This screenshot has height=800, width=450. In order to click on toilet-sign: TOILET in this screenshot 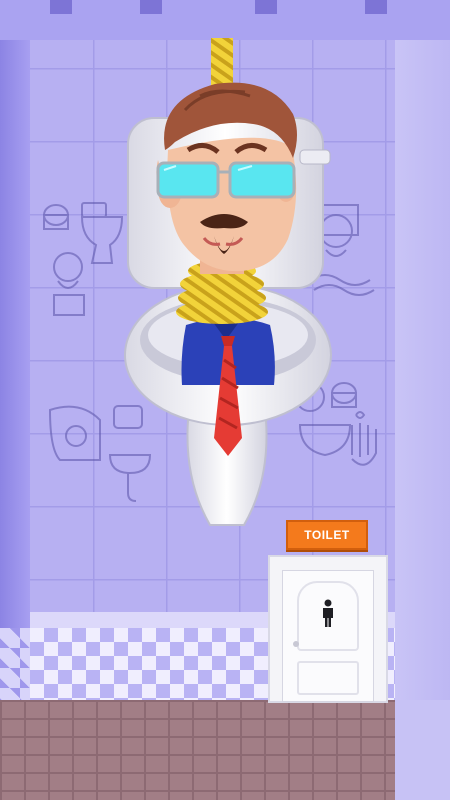, I will do `click(327, 535)`.